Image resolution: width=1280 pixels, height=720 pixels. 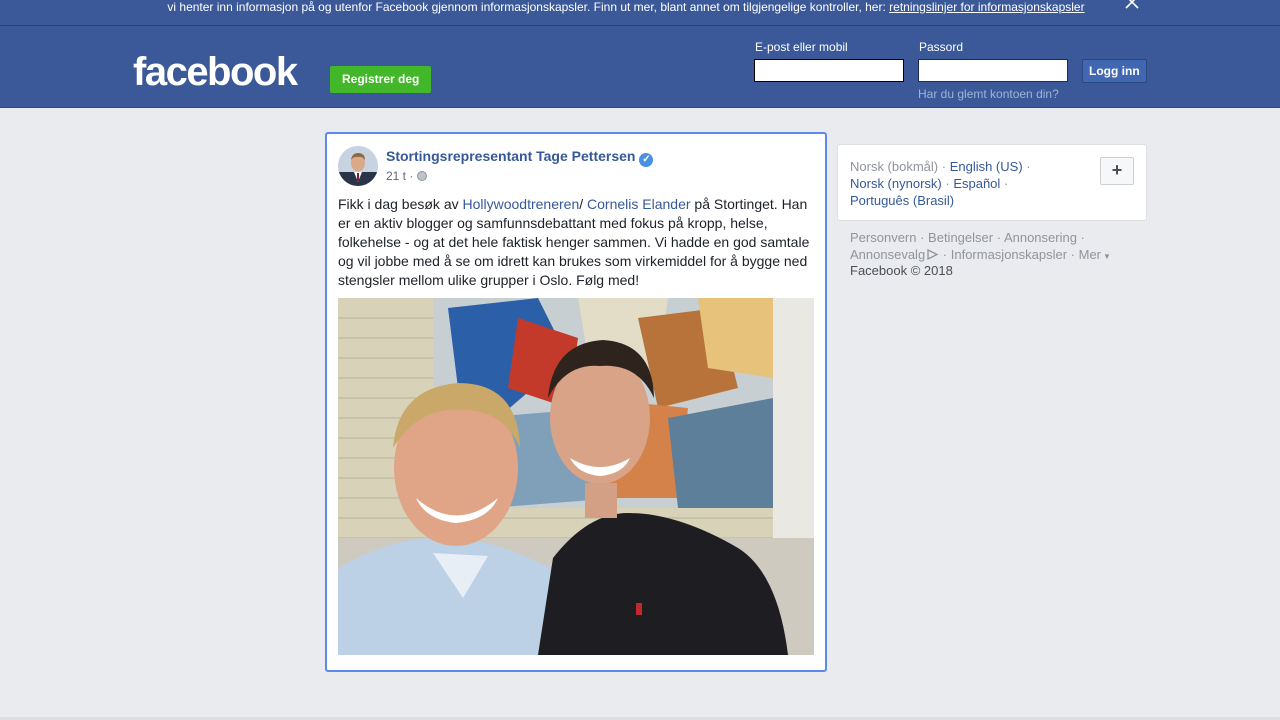 I want to click on language-english-us: English (US), so click(x=986, y=166).